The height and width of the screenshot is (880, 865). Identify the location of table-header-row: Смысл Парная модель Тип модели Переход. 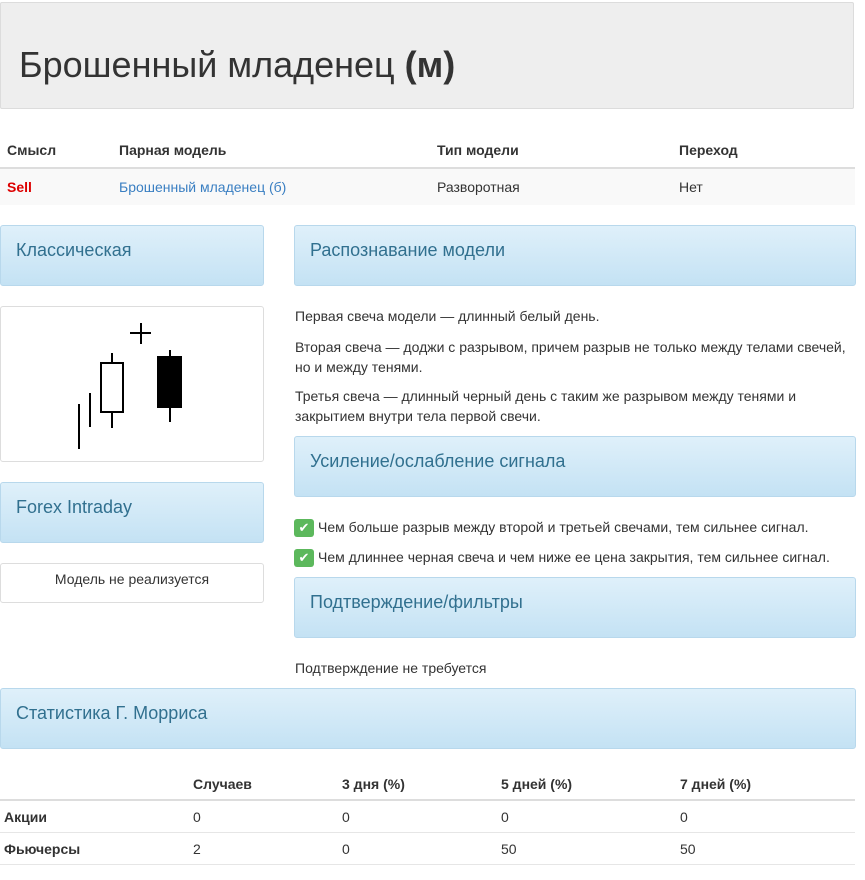
(427, 151).